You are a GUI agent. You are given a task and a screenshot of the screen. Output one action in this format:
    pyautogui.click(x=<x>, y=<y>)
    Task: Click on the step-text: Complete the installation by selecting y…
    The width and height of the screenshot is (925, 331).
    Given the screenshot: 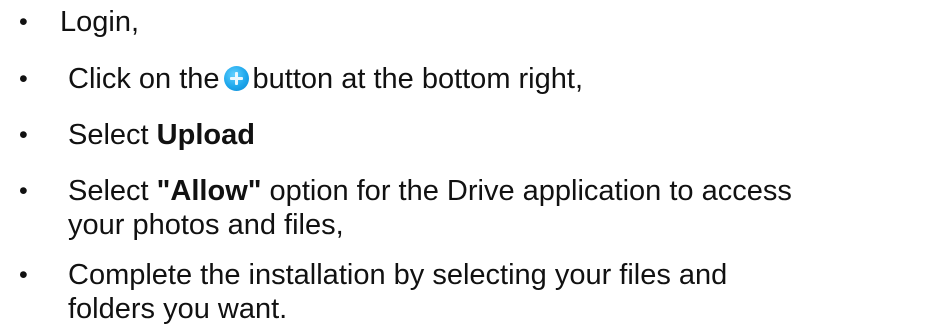 What is the action you would take?
    pyautogui.click(x=397, y=292)
    